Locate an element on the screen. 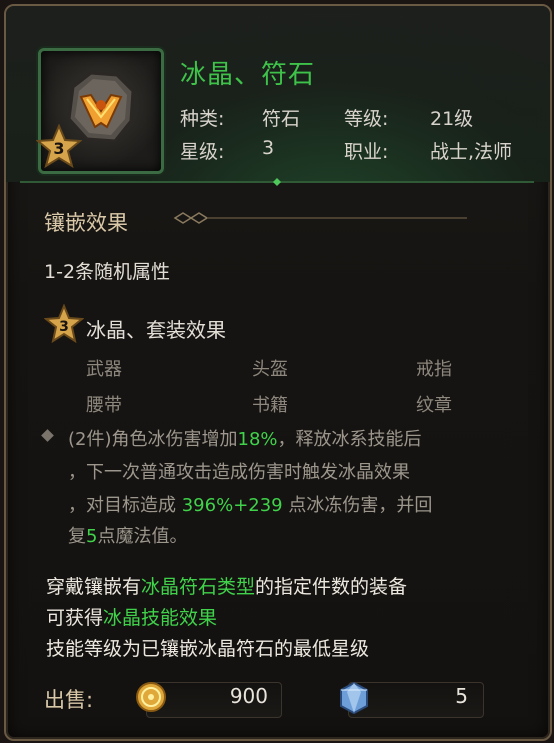 The image size is (554, 743). set-slot-book: 书籍 is located at coordinates (270, 405).